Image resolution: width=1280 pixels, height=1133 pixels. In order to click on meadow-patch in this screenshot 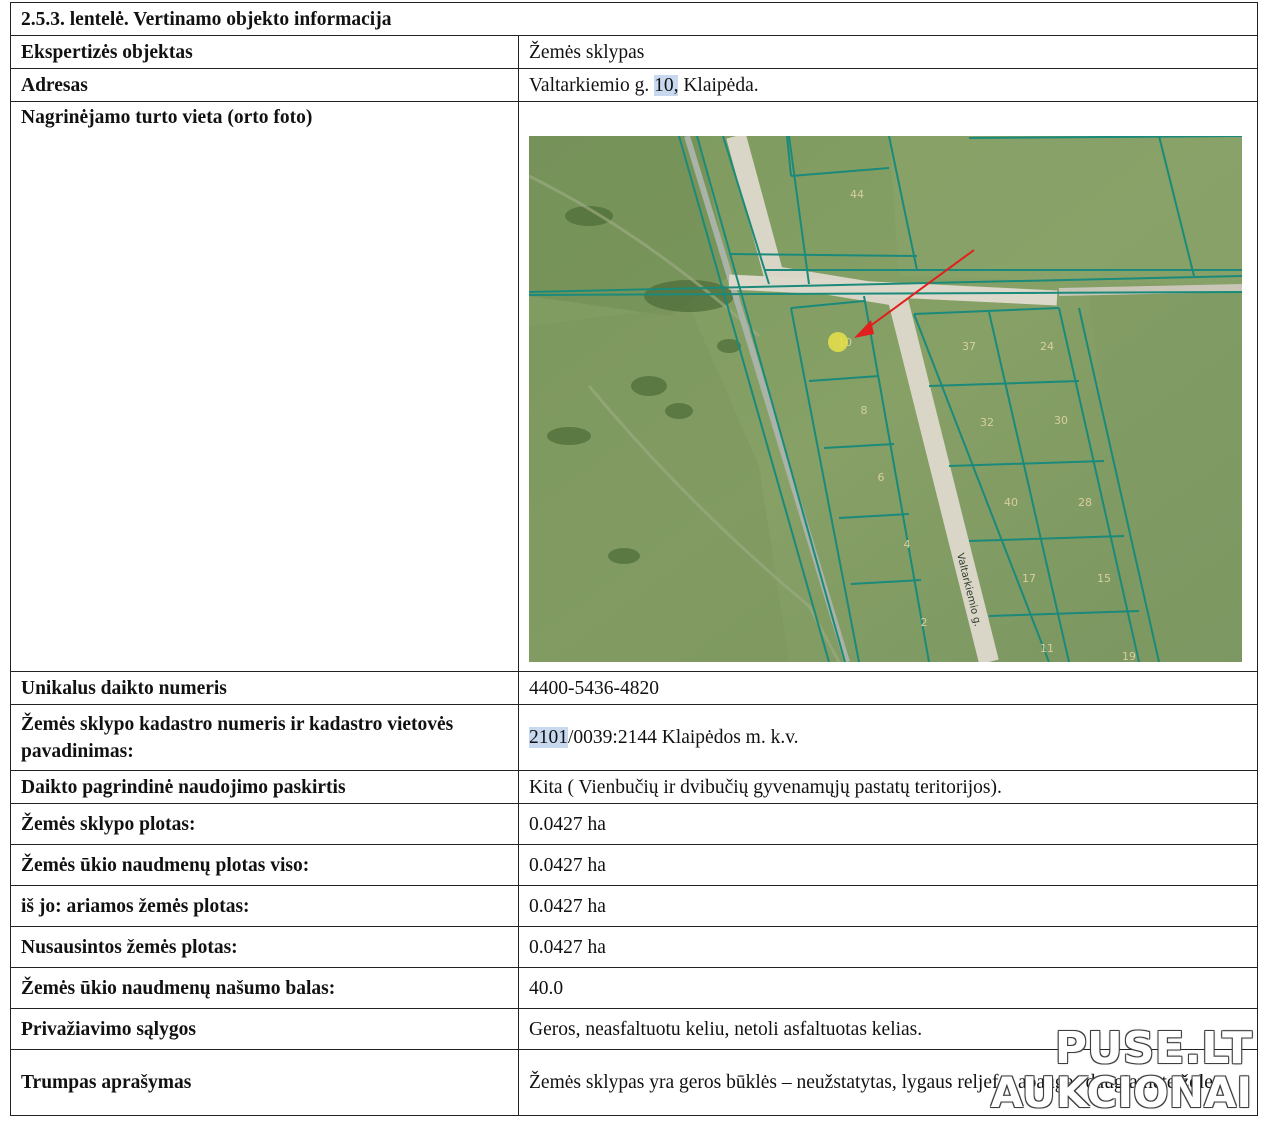, I will do `click(1065, 211)`.